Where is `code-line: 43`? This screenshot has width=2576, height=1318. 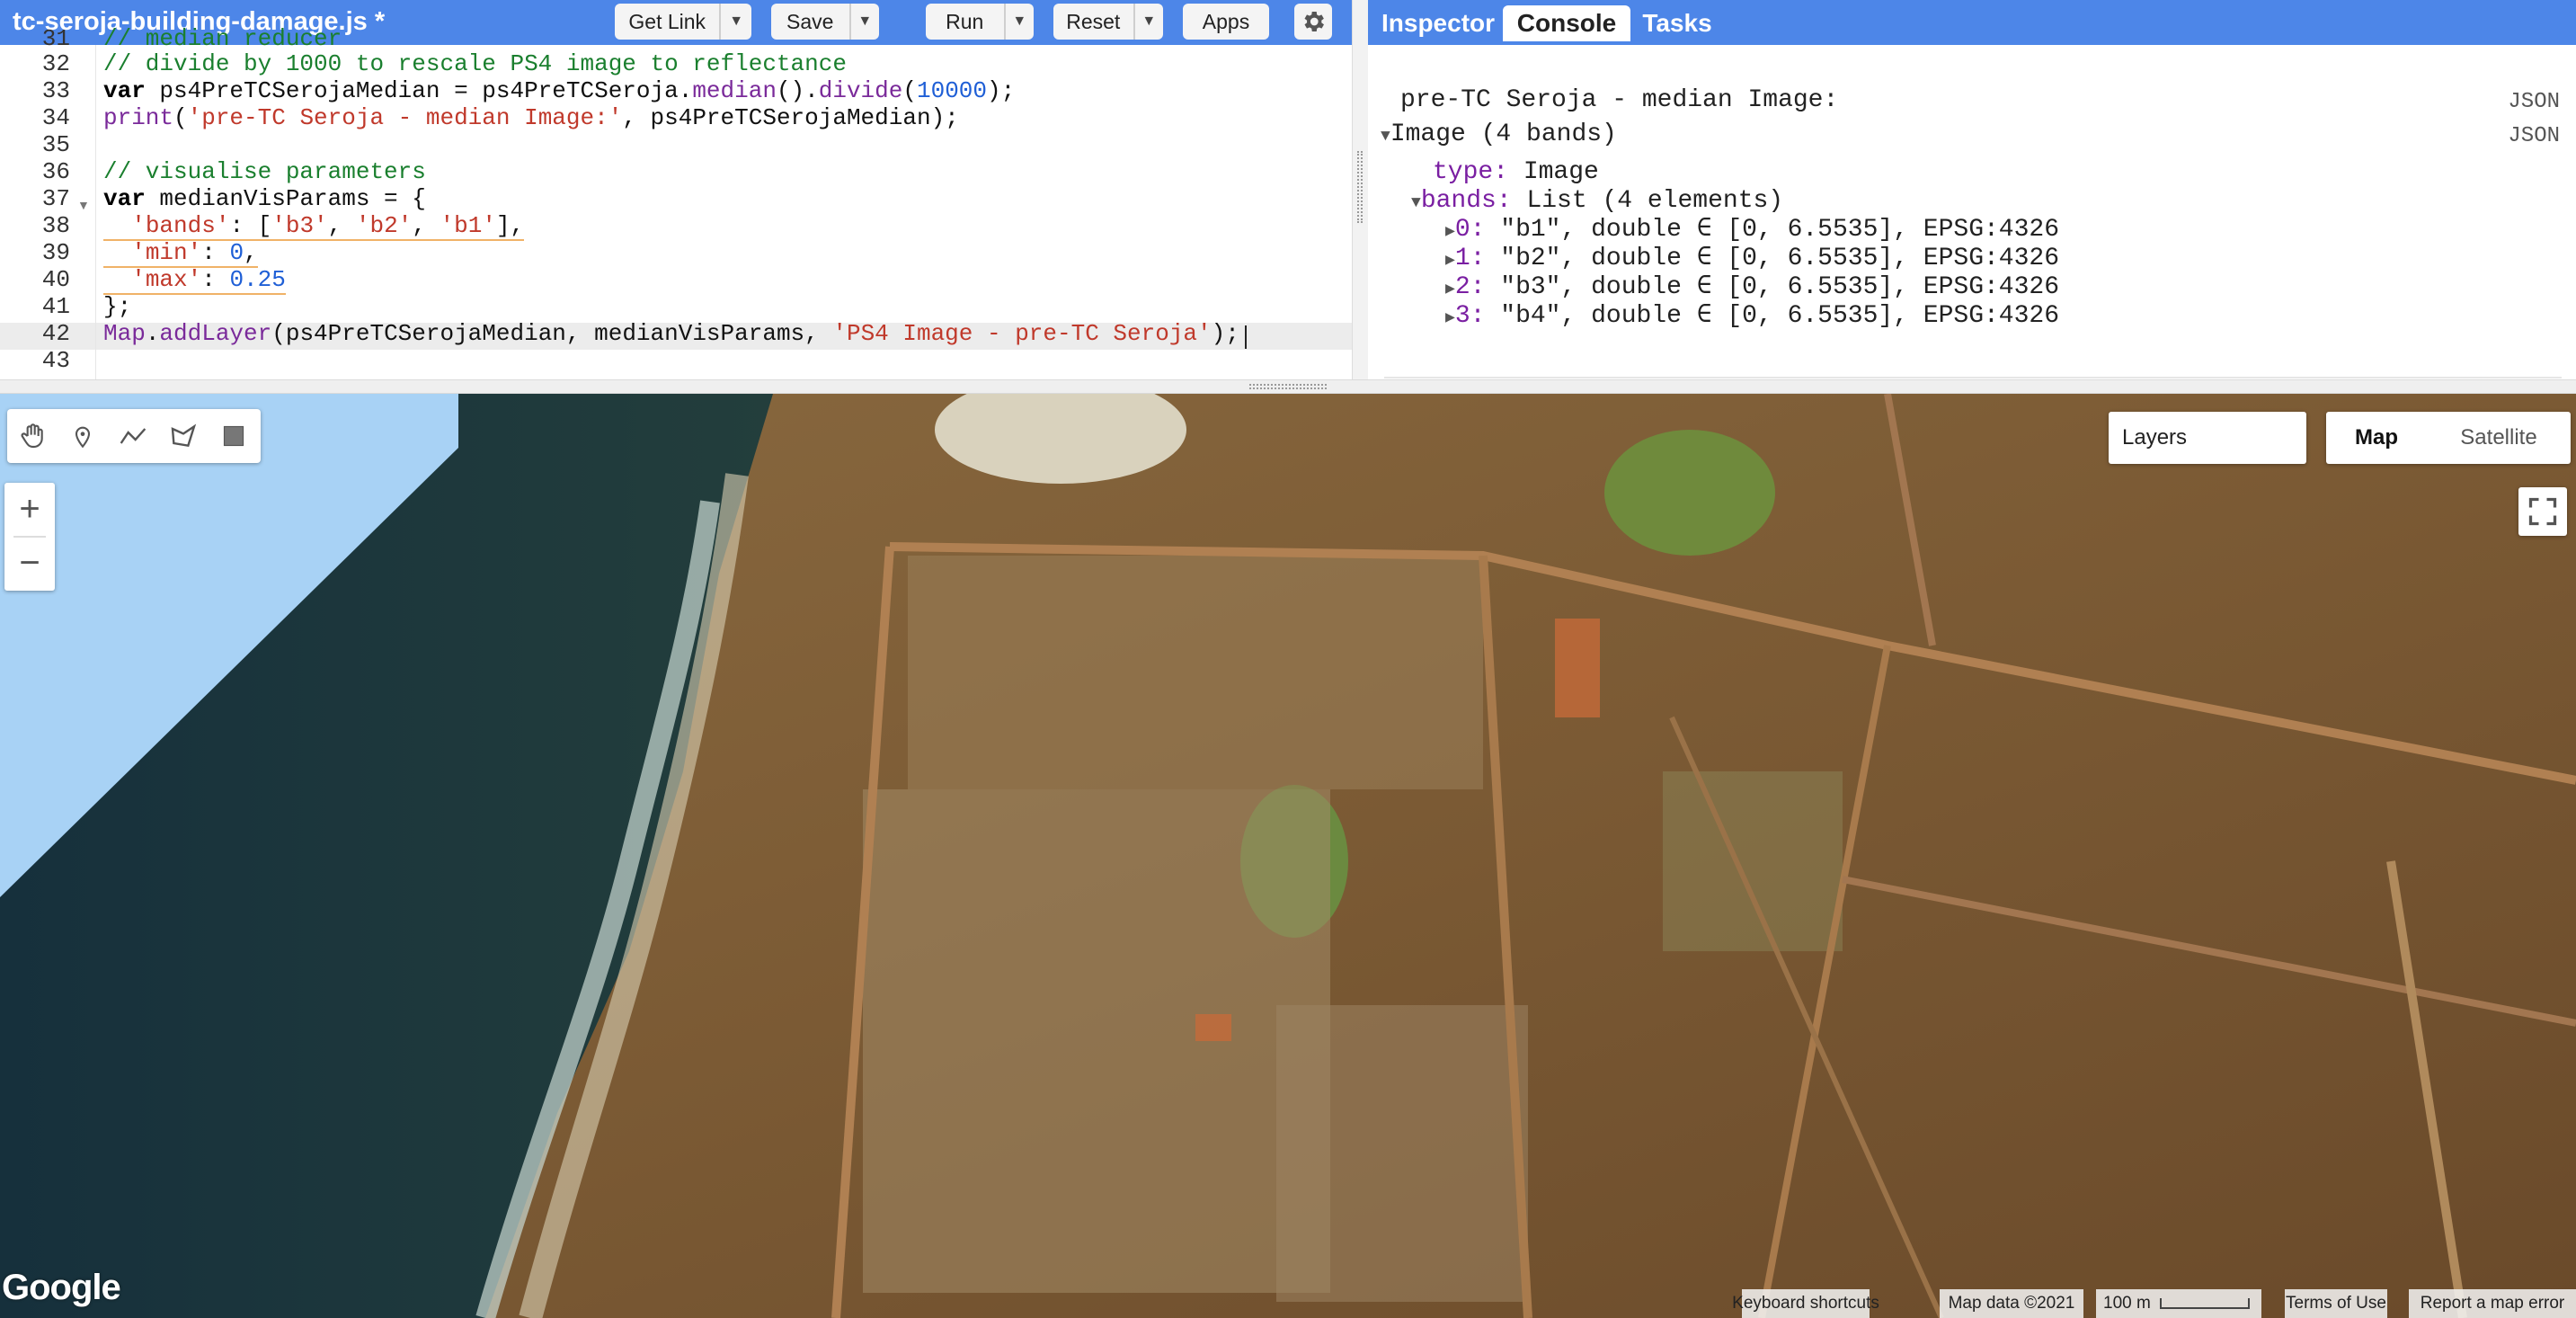 code-line: 43 is located at coordinates (676, 360).